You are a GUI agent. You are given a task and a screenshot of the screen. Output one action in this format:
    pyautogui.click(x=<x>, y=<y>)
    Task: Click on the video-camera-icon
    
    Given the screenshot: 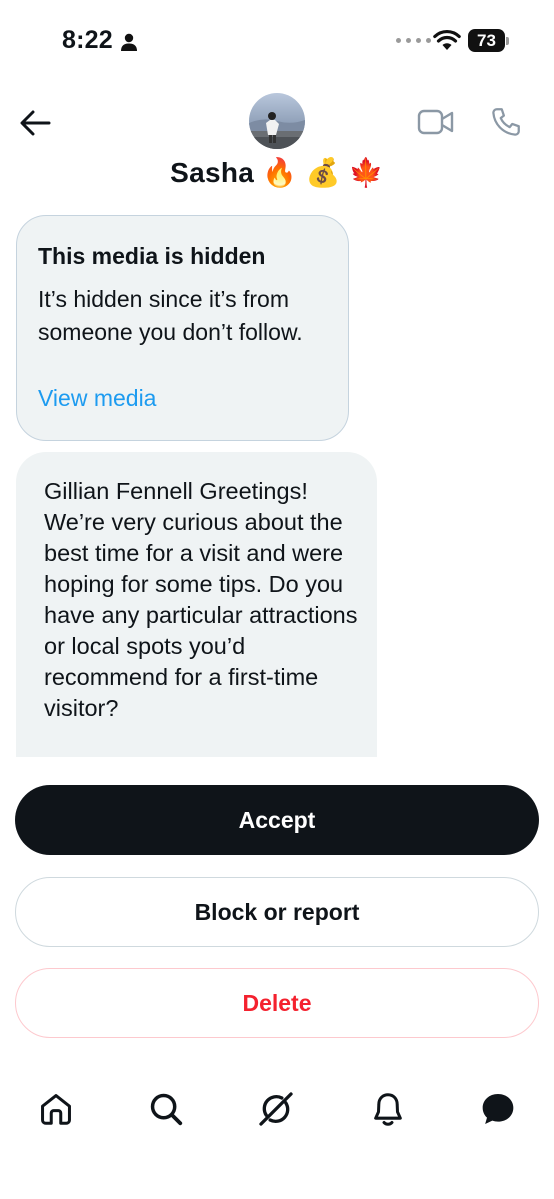 What is the action you would take?
    pyautogui.click(x=435, y=122)
    